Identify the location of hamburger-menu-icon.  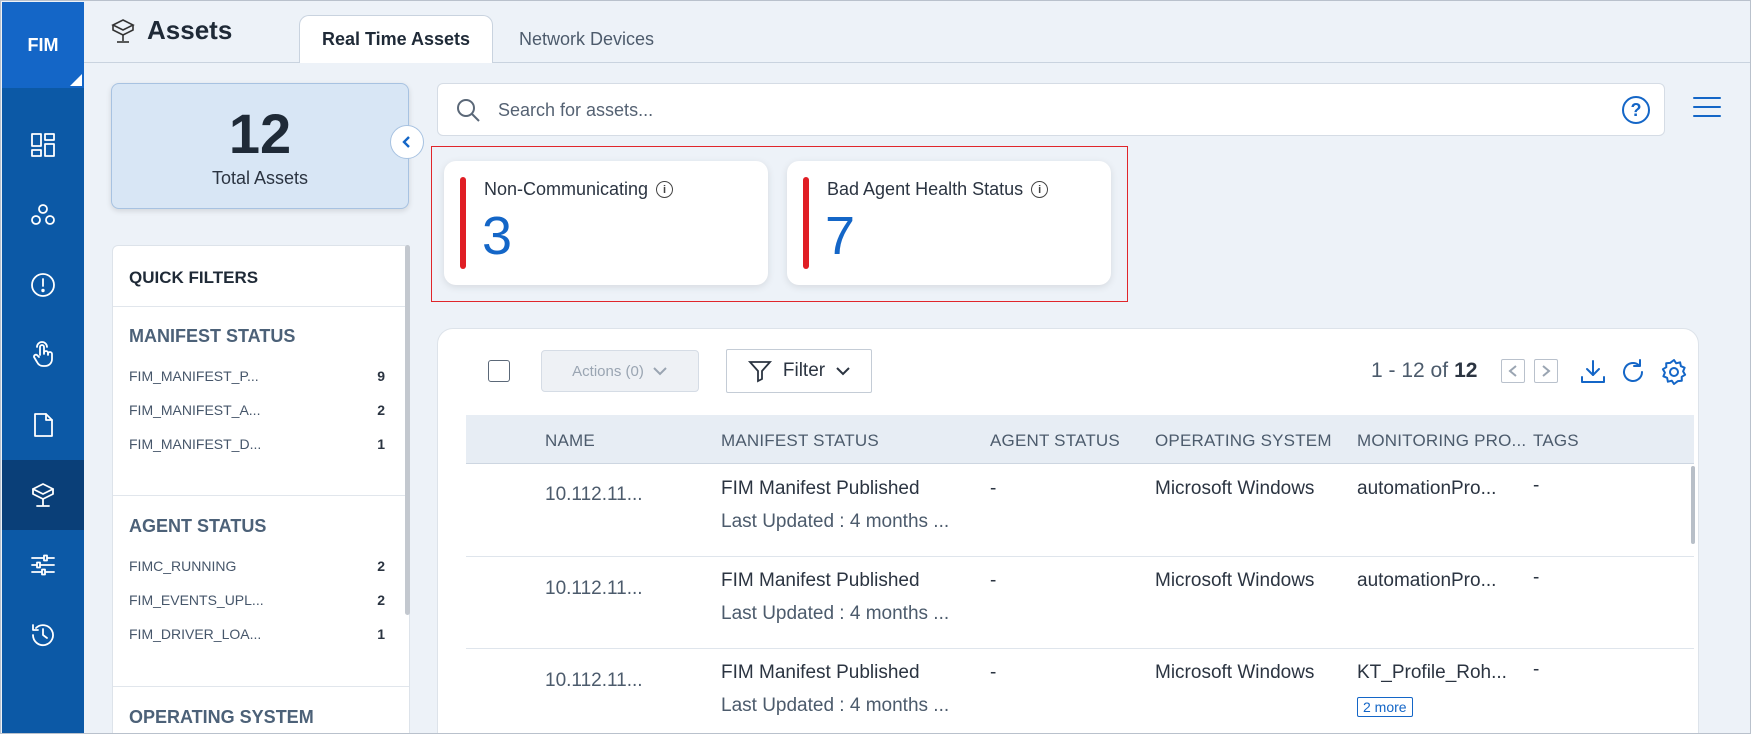
(1707, 109).